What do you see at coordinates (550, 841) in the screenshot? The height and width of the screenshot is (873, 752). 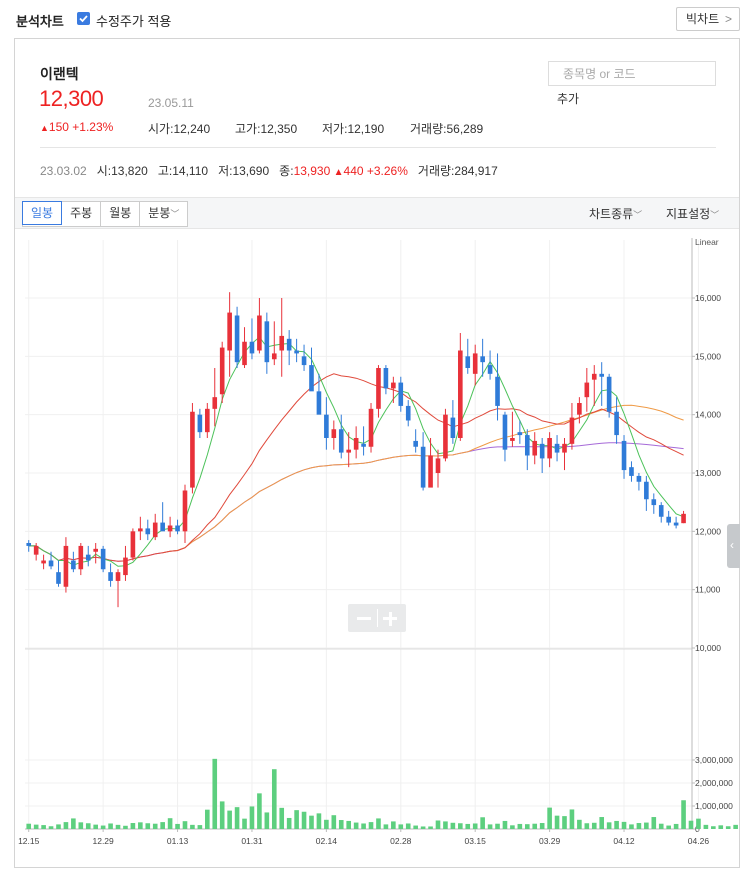 I see `x-tick-label: 03.29` at bounding box center [550, 841].